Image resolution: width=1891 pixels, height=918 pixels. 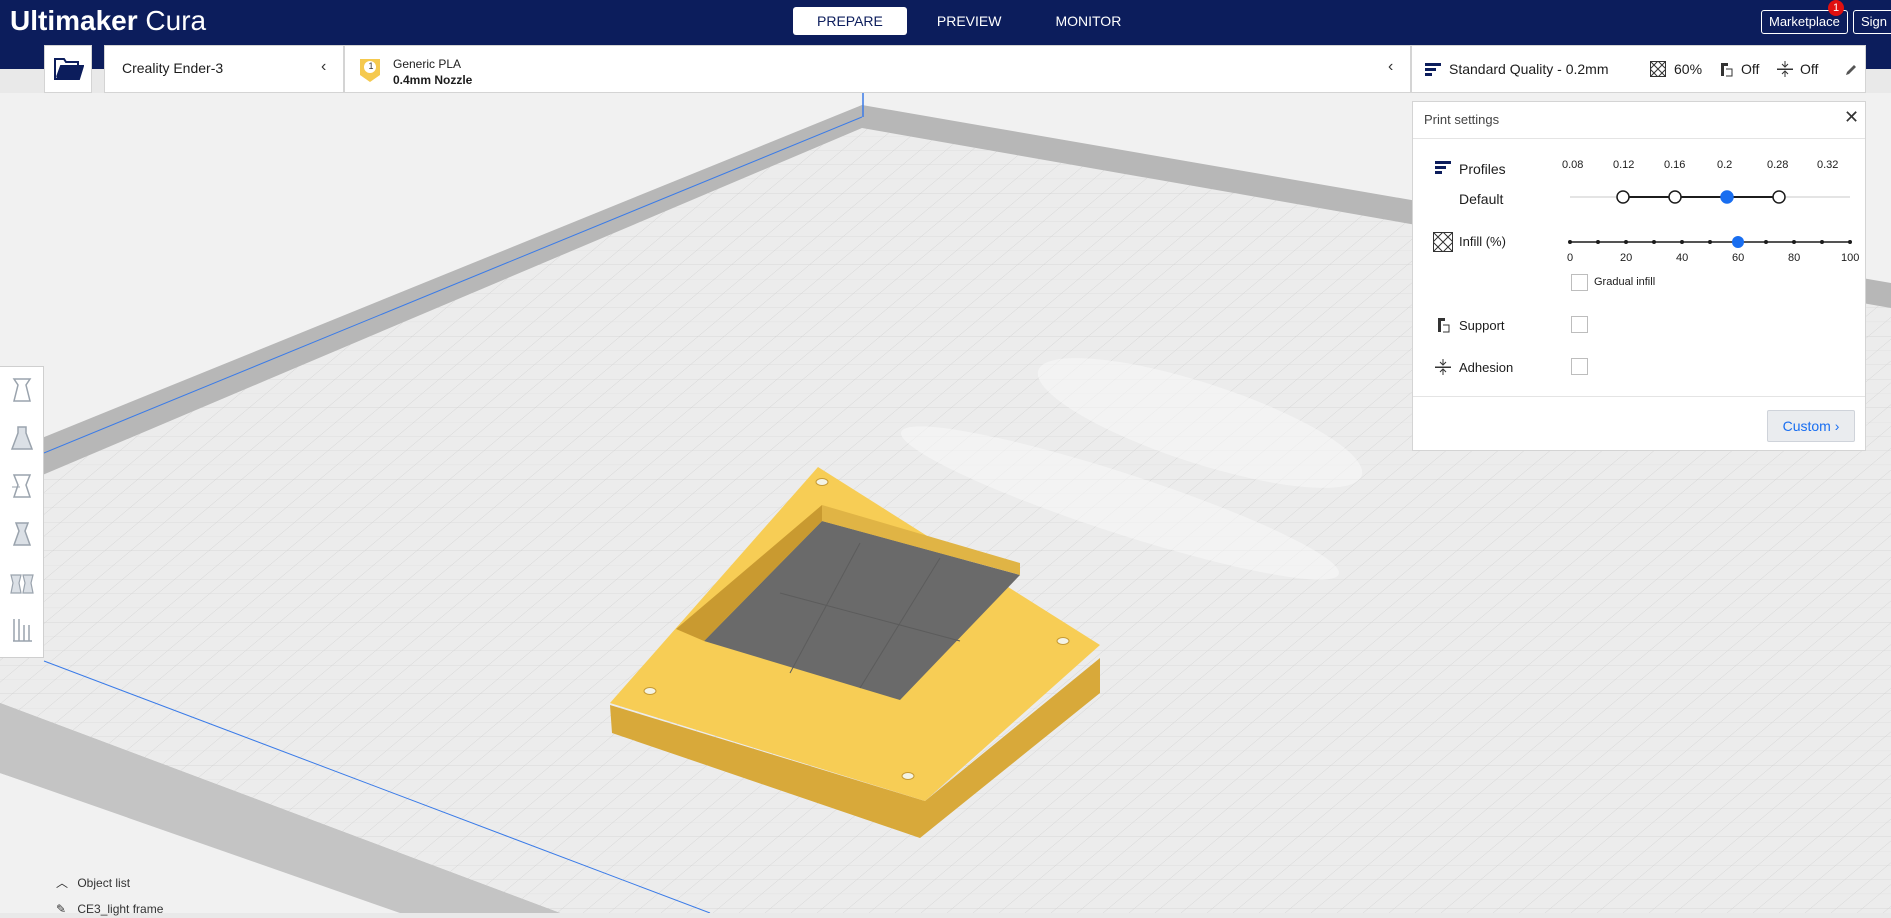 I want to click on infill-tick-label: 40, so click(x=1682, y=258).